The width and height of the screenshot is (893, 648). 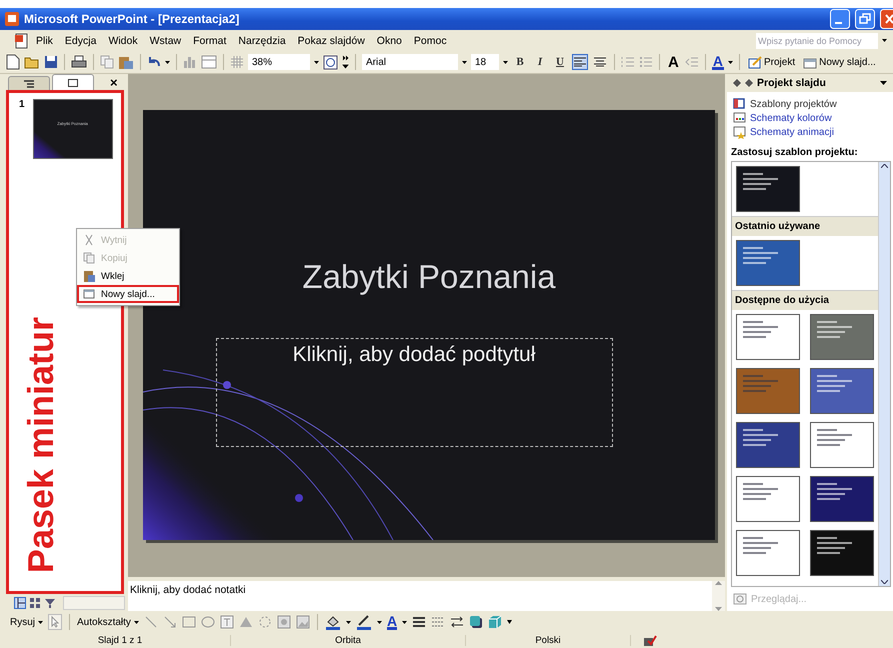 I want to click on back-icon, so click(x=737, y=83).